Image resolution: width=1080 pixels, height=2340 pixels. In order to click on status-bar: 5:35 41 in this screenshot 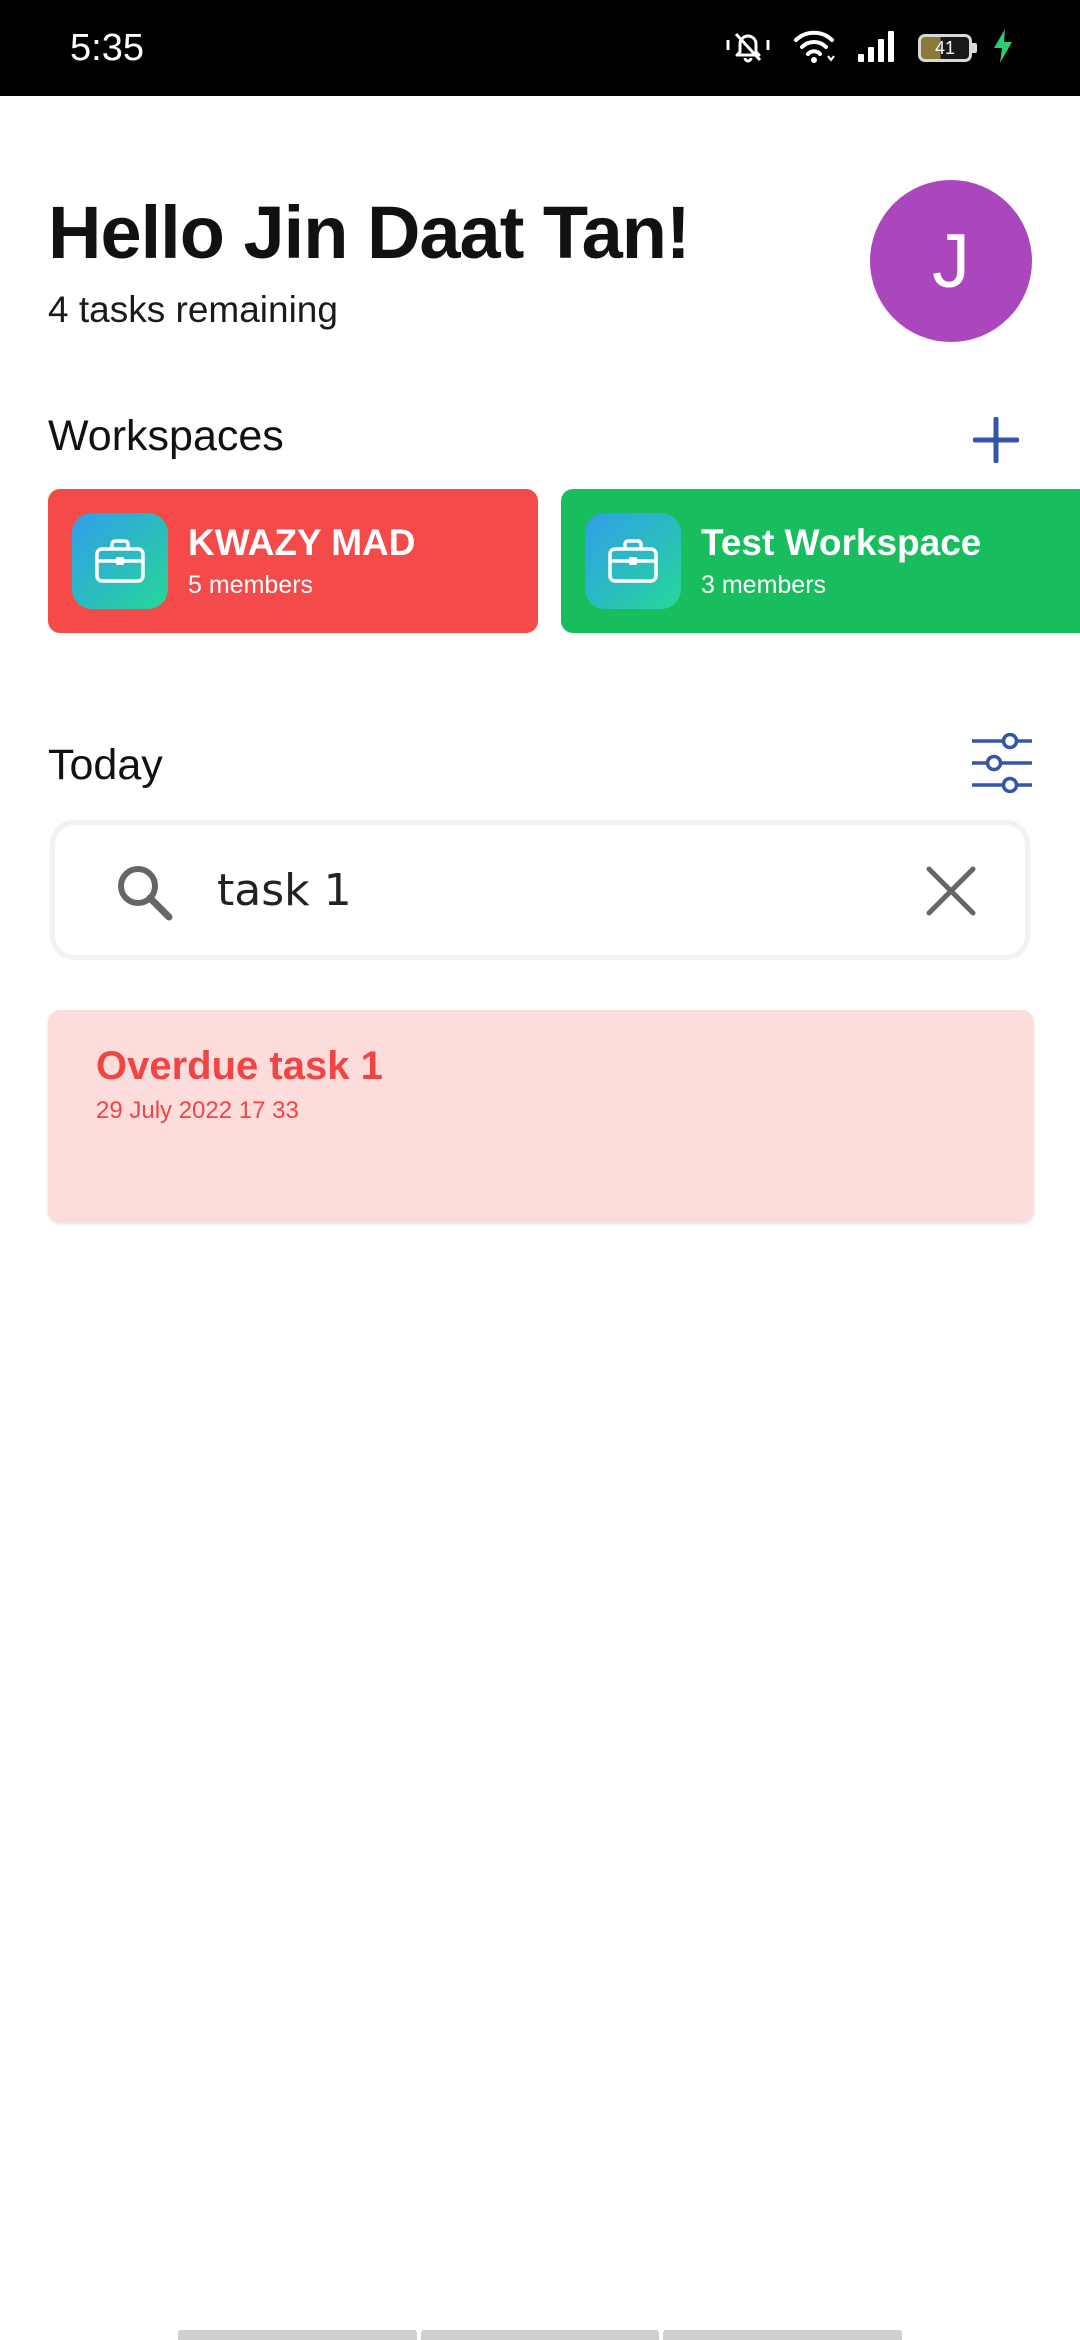, I will do `click(540, 48)`.